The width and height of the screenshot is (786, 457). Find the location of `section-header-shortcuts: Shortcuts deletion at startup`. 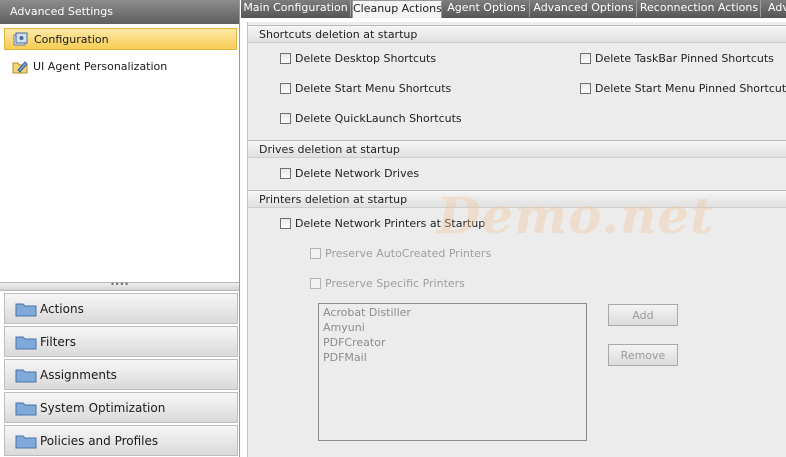

section-header-shortcuts: Shortcuts deletion at startup is located at coordinates (517, 34).